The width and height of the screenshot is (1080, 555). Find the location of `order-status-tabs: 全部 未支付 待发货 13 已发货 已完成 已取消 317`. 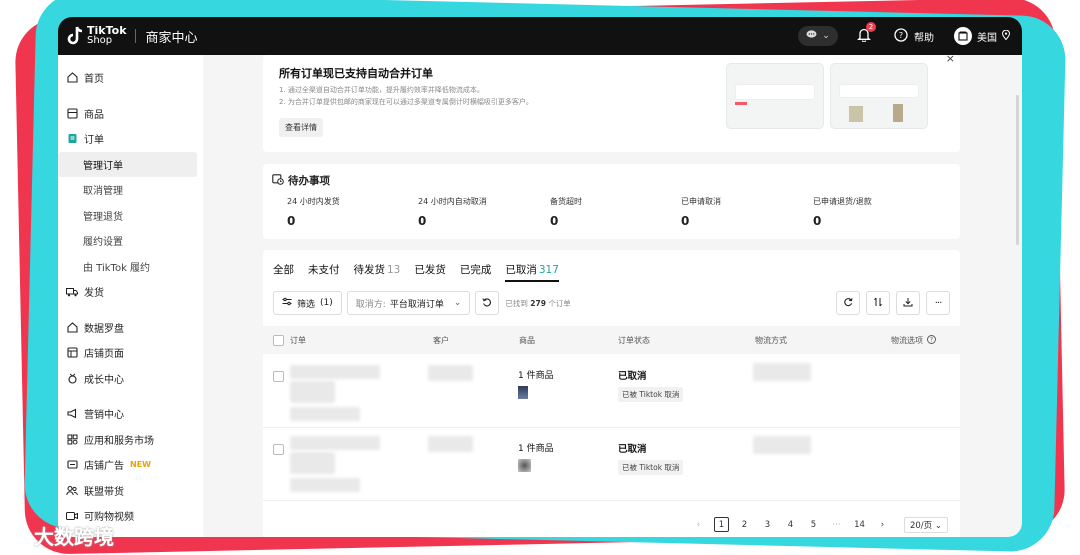

order-status-tabs: 全部 未支付 待发货 13 已发货 已完成 已取消 317 is located at coordinates (416, 272).